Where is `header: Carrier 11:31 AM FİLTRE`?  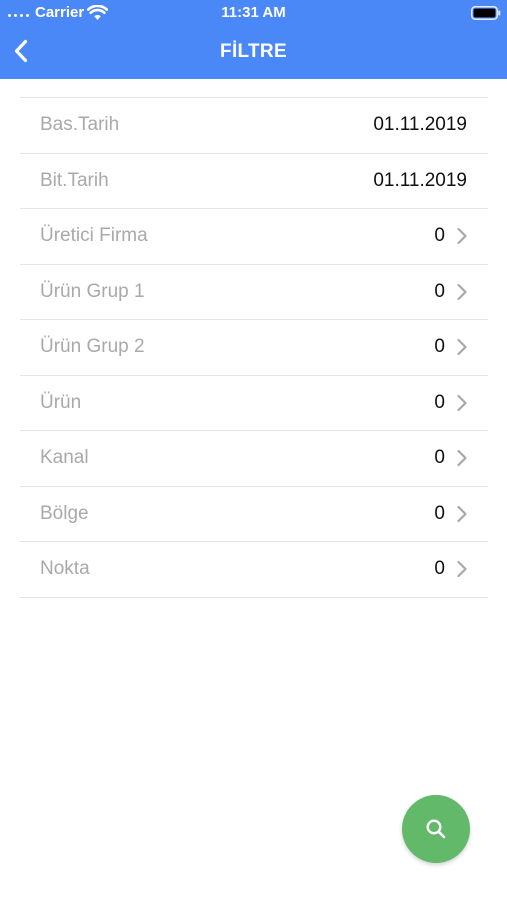 header: Carrier 11:31 AM FİLTRE is located at coordinates (253, 39).